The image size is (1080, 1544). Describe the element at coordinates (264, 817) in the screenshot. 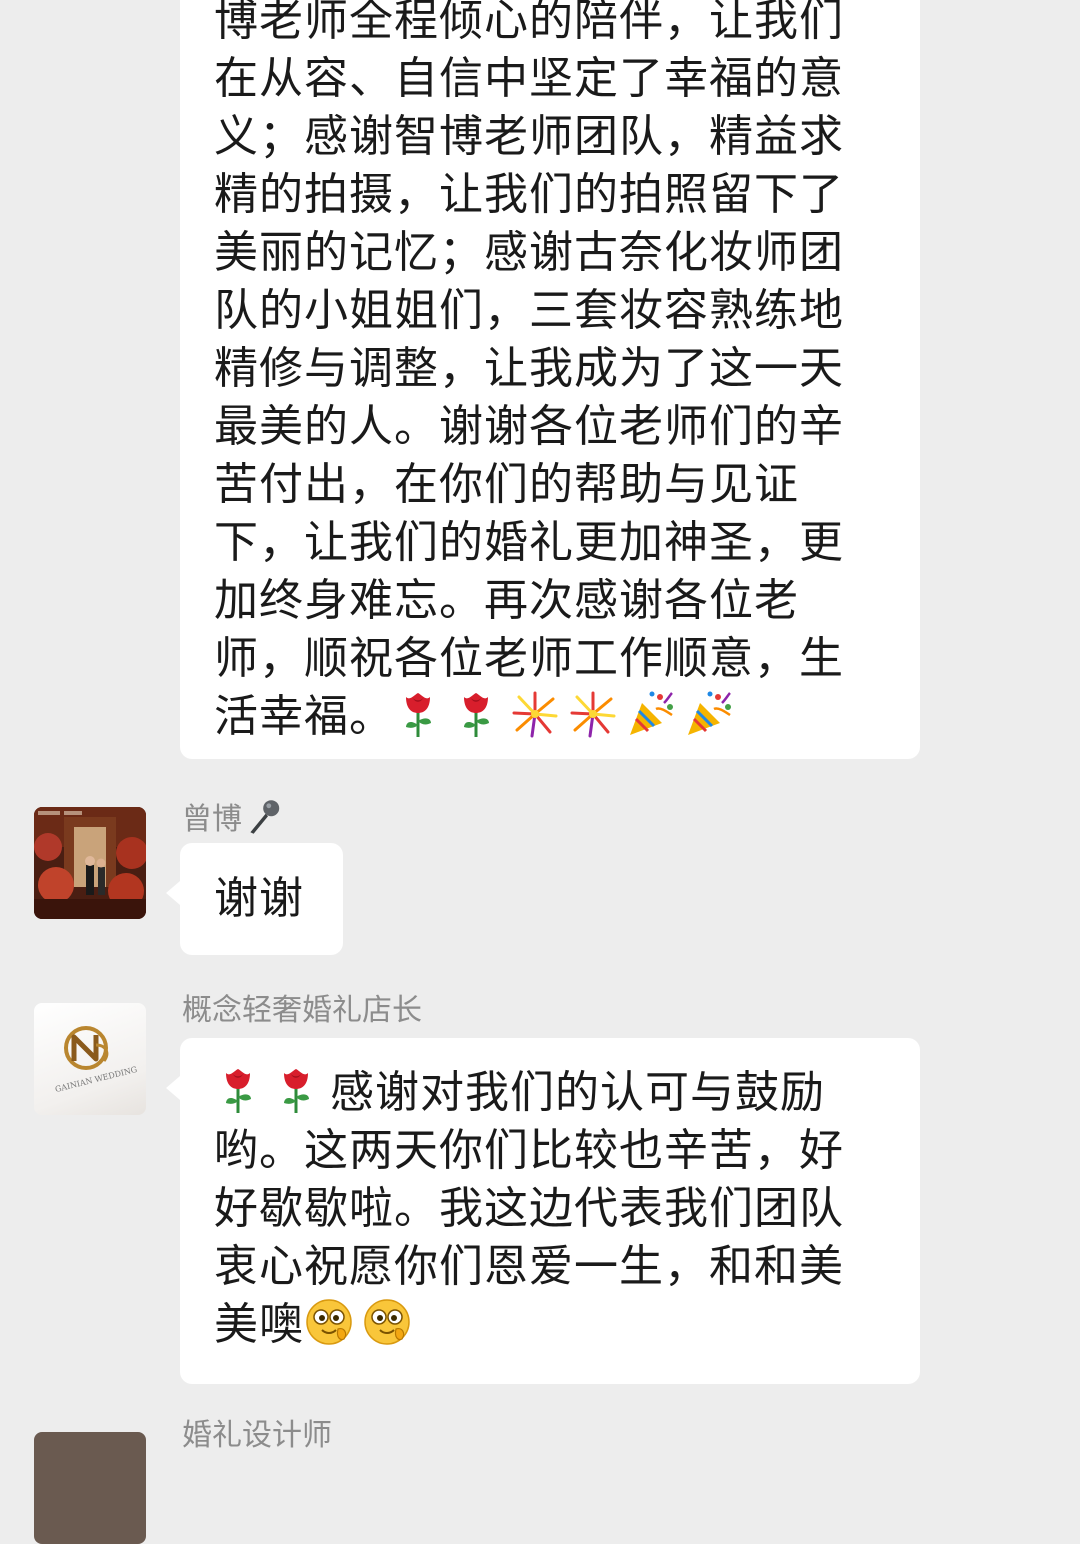

I see `microphone-icon` at that location.